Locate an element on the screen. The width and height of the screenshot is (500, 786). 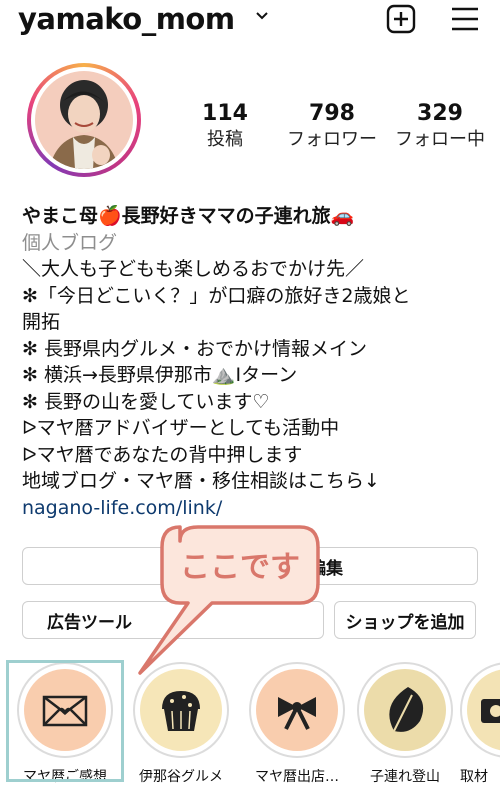
following-count: 329 is located at coordinates (440, 113).